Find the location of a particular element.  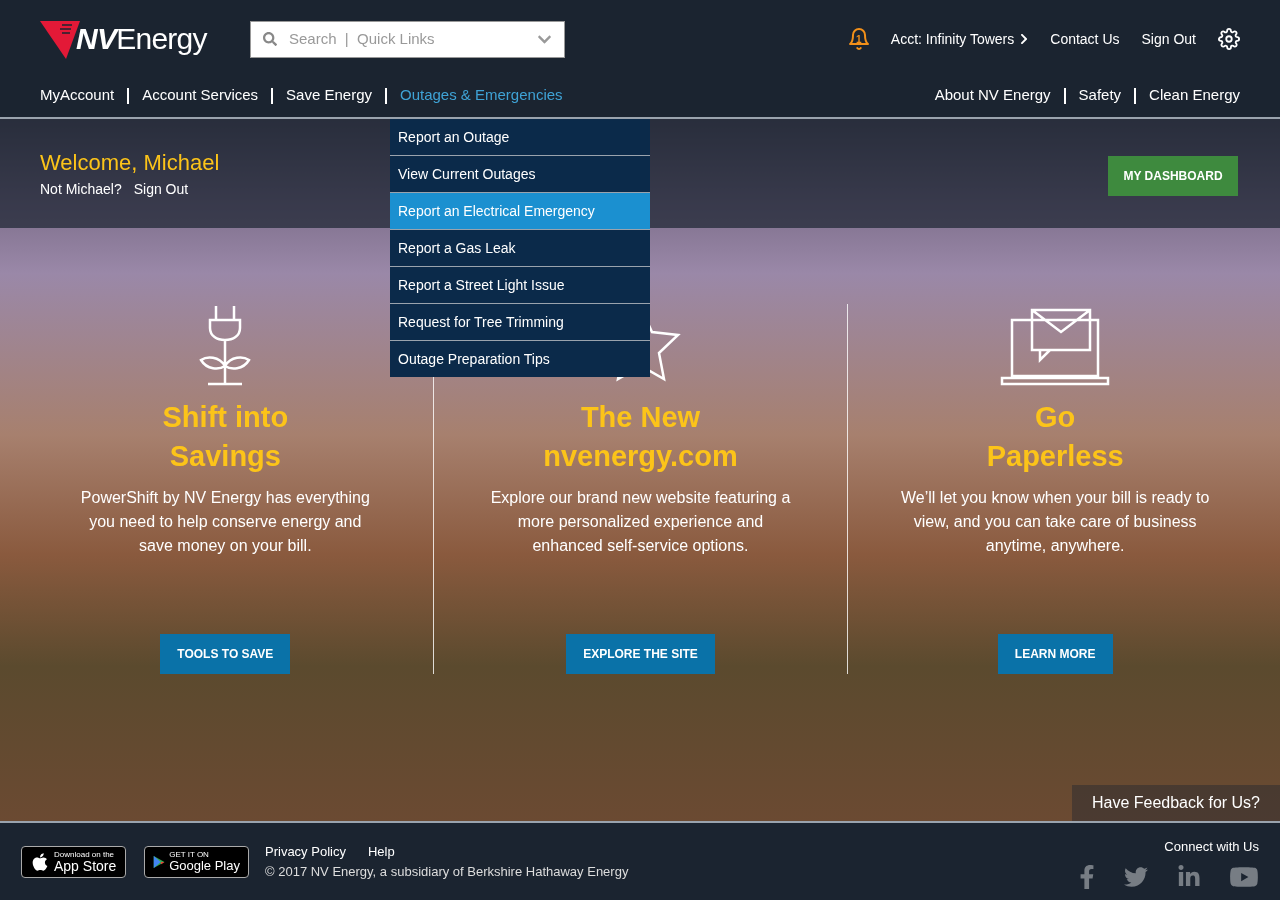

feature-description: We’ll let you know when your bill is ready to view, and you can take care of business anytime, anywhere. is located at coordinates (1055, 522).